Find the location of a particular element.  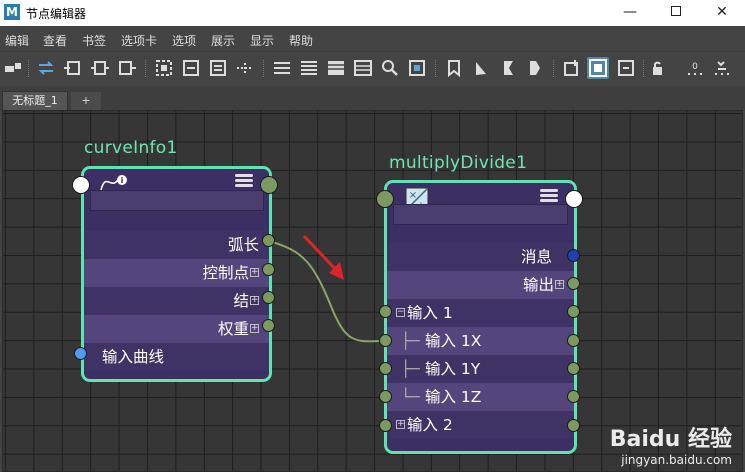

curveinfo-node-header: i is located at coordinates (176, 192).